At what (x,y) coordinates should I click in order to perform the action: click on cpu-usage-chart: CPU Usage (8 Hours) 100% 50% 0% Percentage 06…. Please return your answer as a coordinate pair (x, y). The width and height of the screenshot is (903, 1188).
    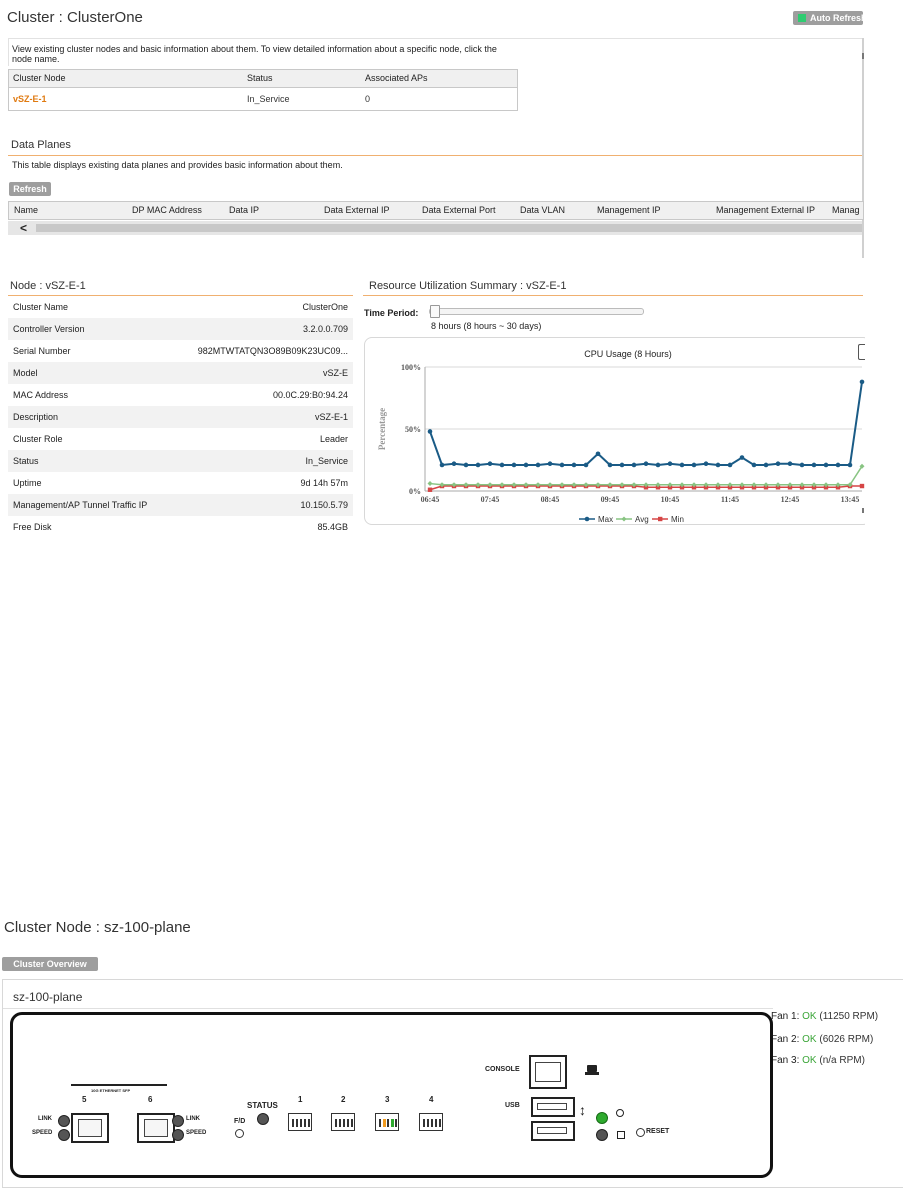
    Looking at the image, I should click on (621, 436).